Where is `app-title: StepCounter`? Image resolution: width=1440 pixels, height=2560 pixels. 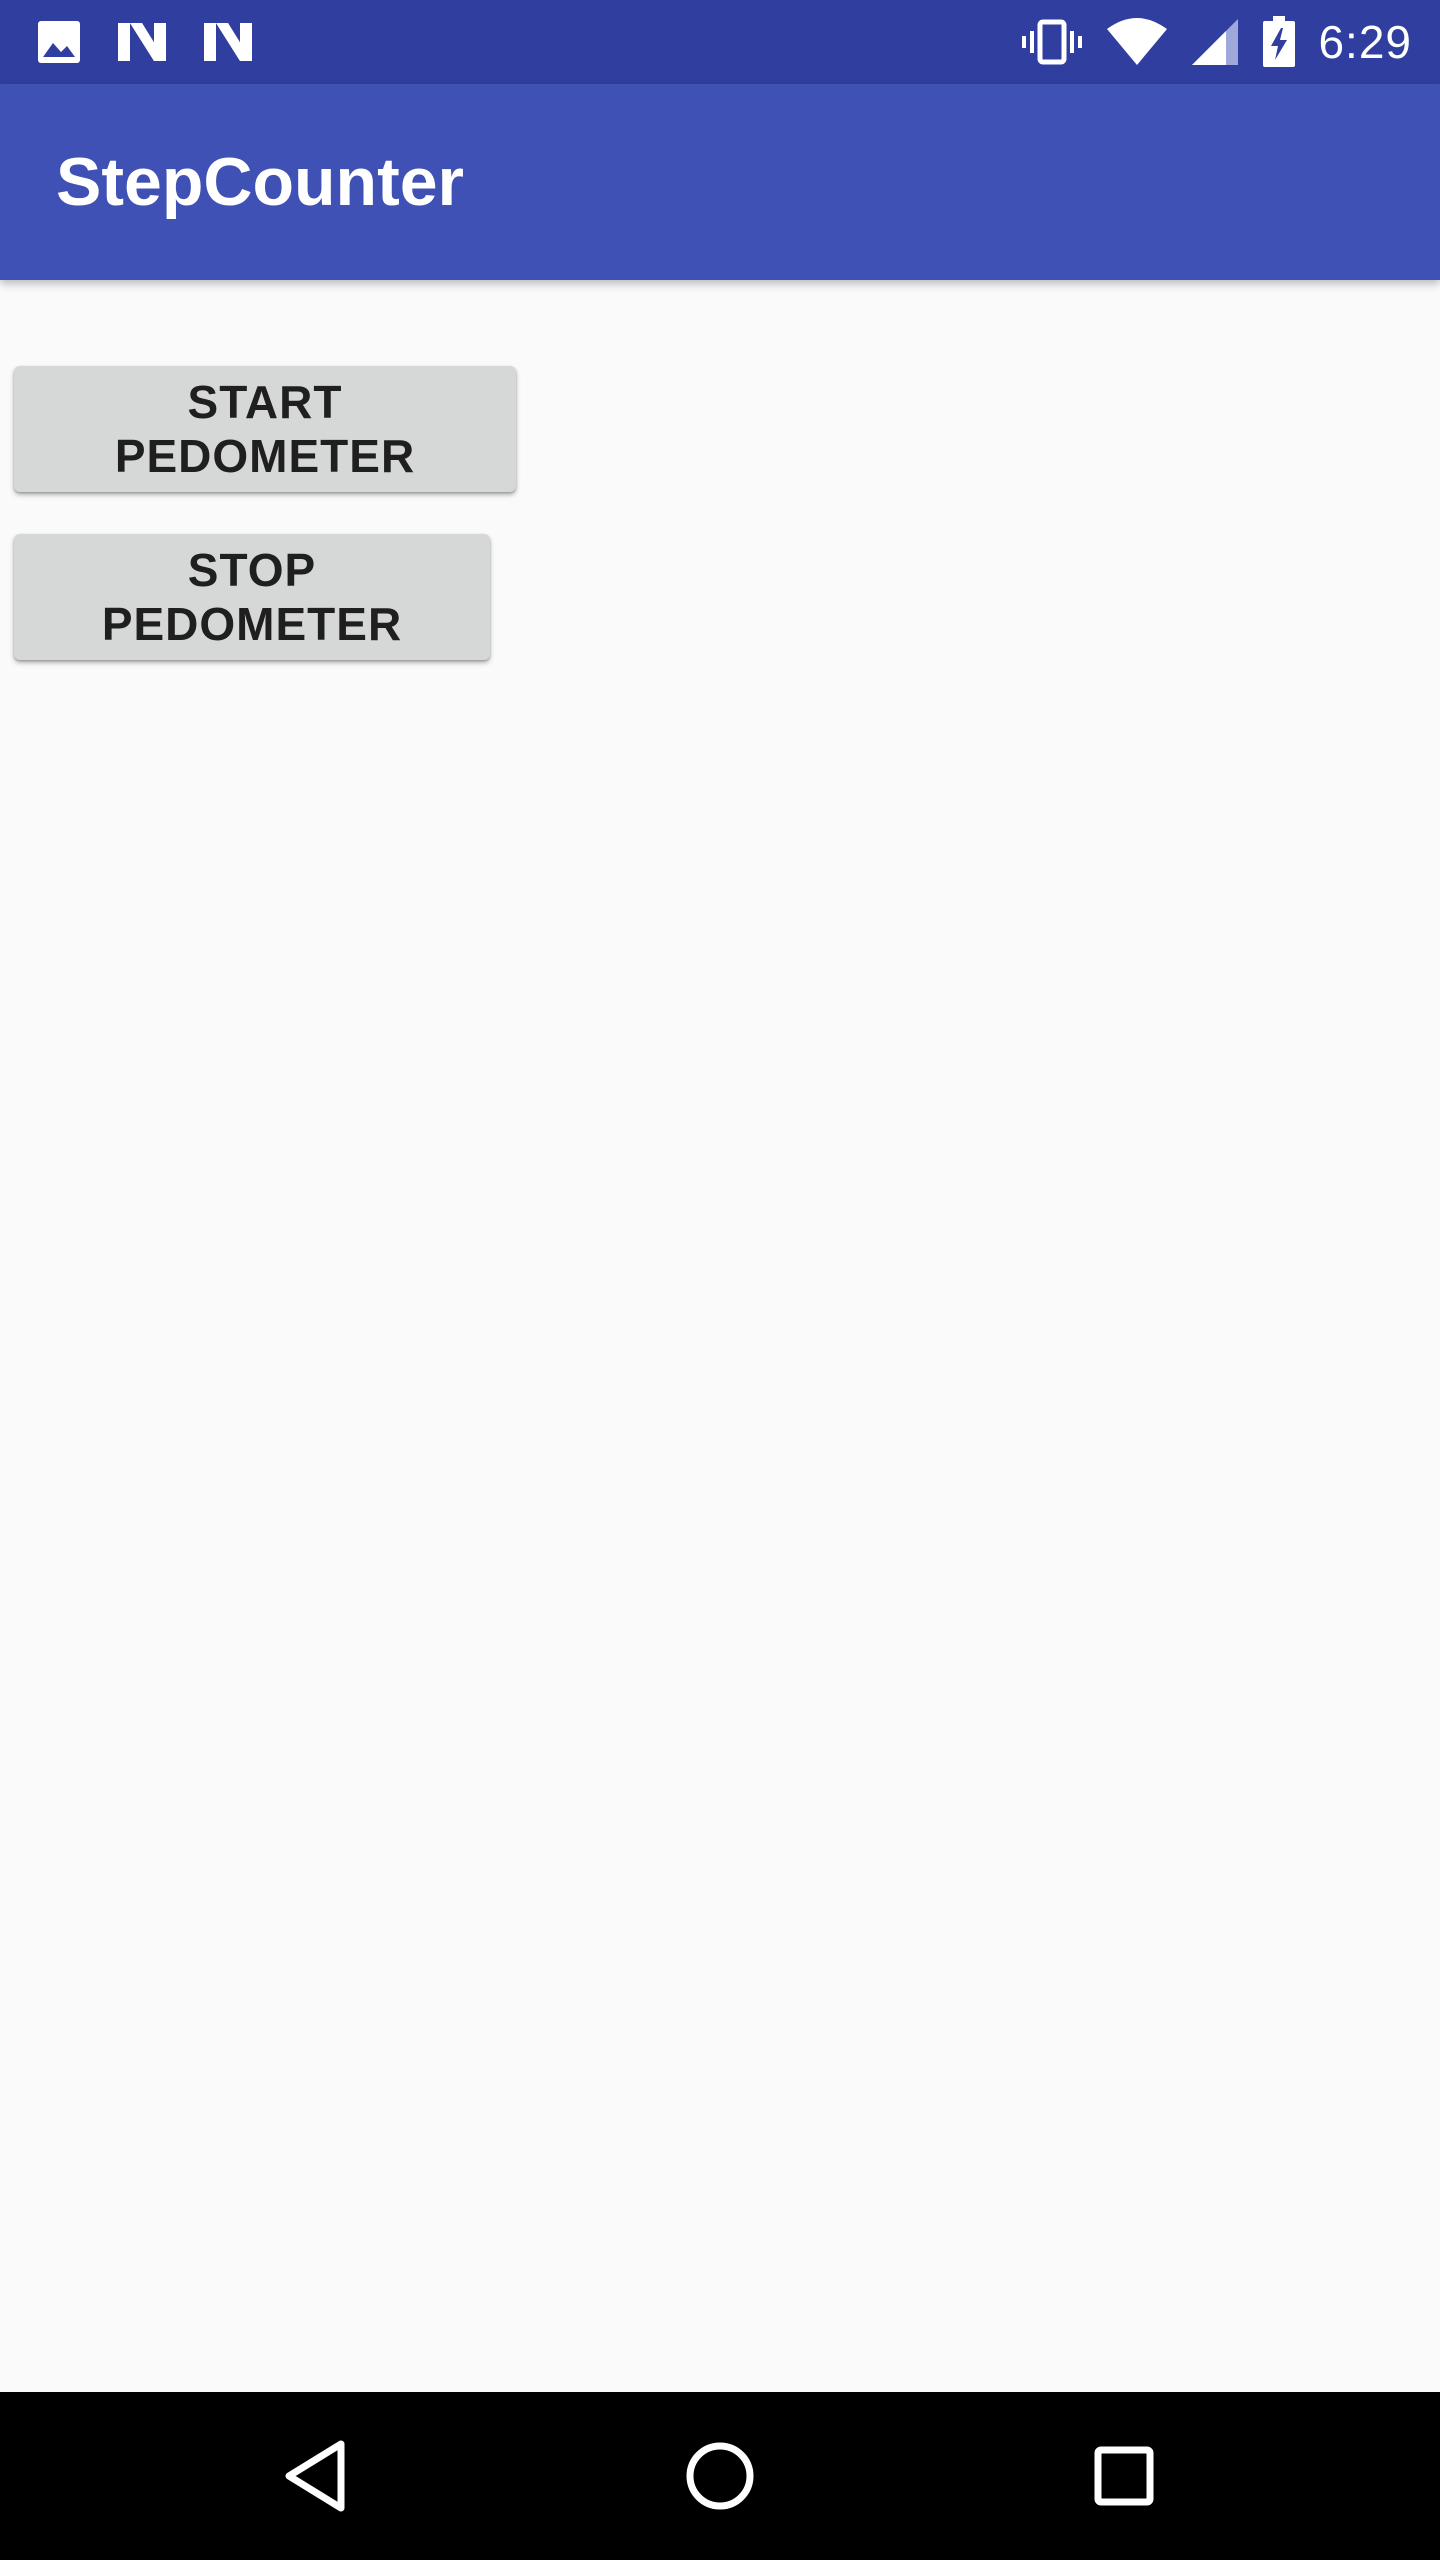 app-title: StepCounter is located at coordinates (260, 182).